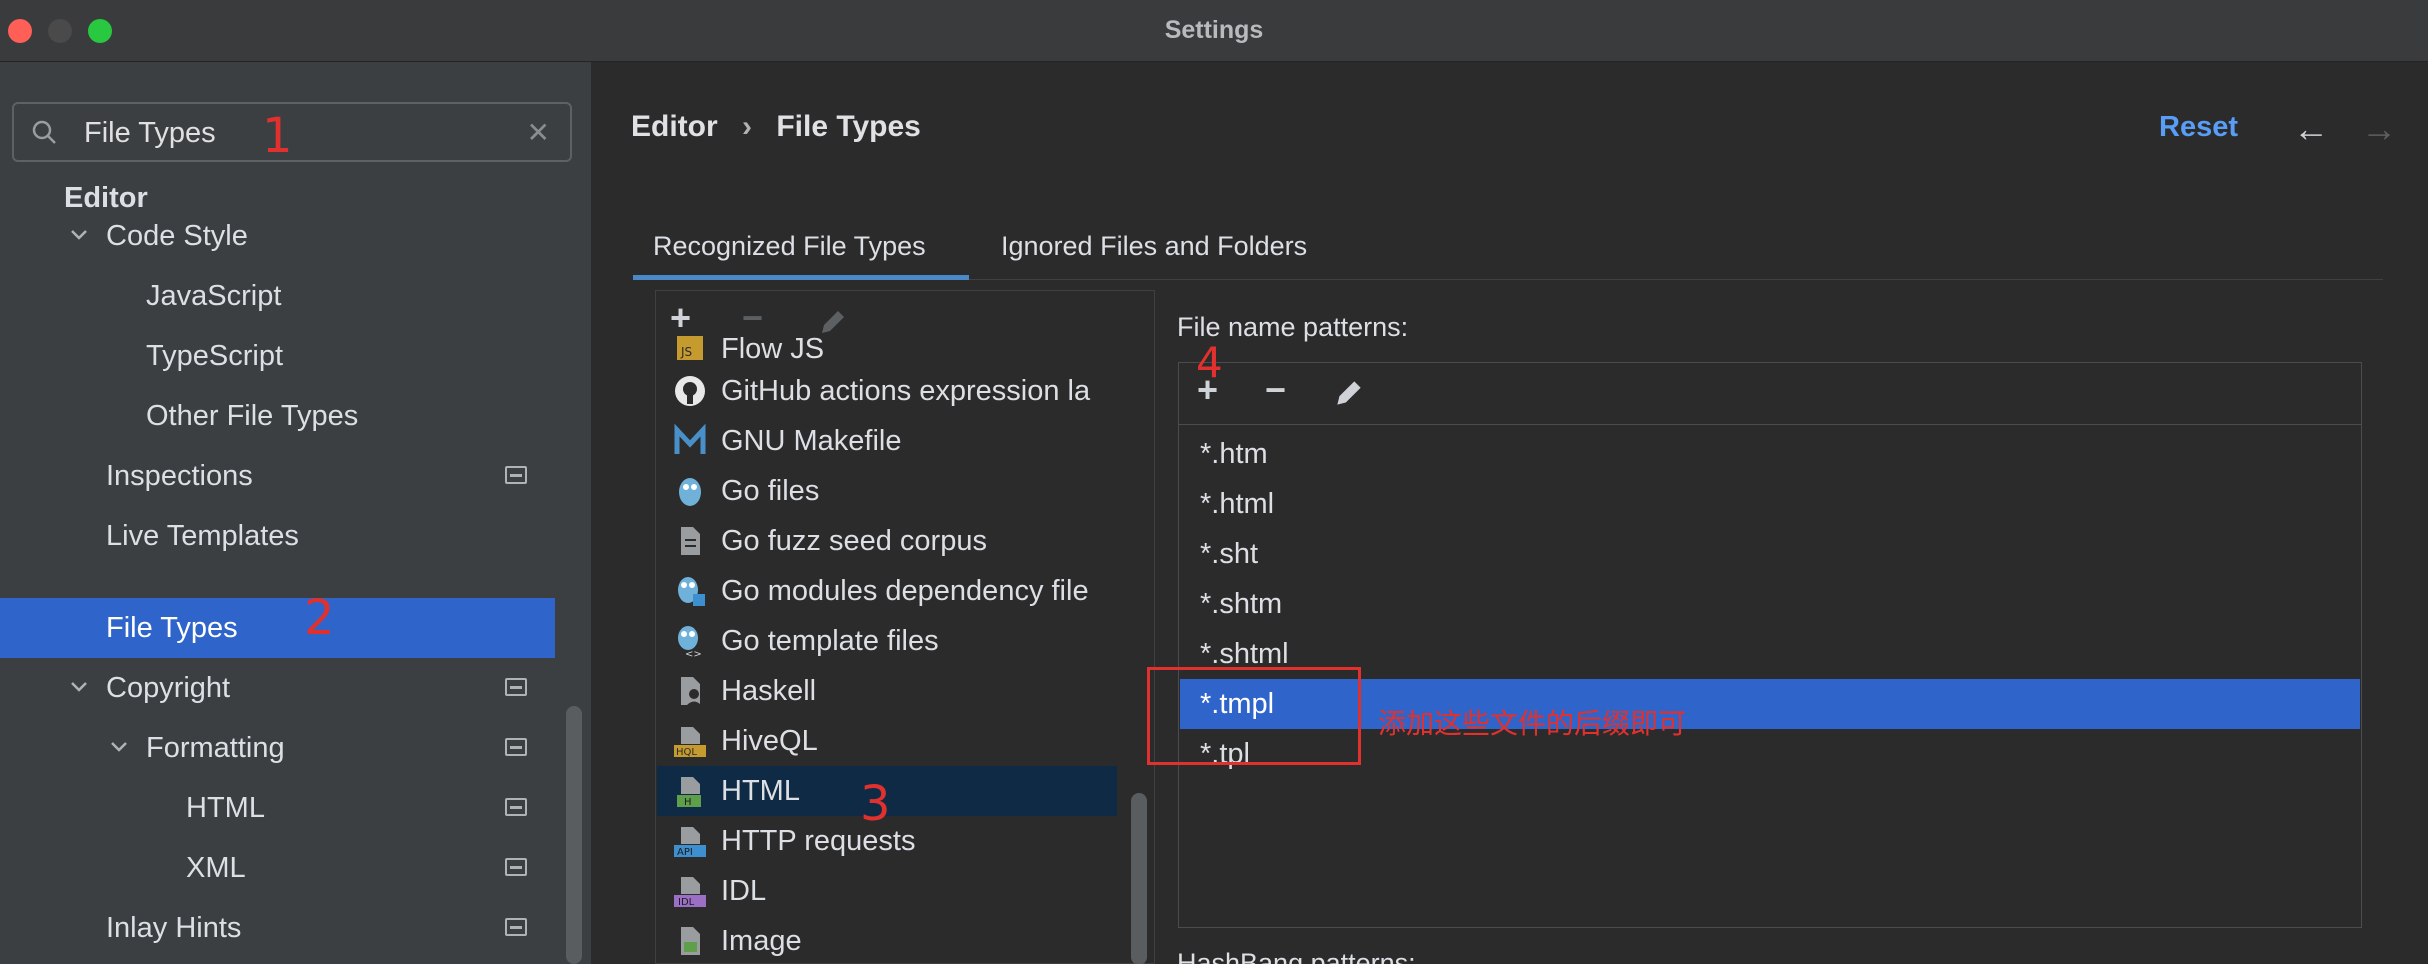 The height and width of the screenshot is (964, 2428). What do you see at coordinates (761, 941) in the screenshot?
I see `file-type-label: Image` at bounding box center [761, 941].